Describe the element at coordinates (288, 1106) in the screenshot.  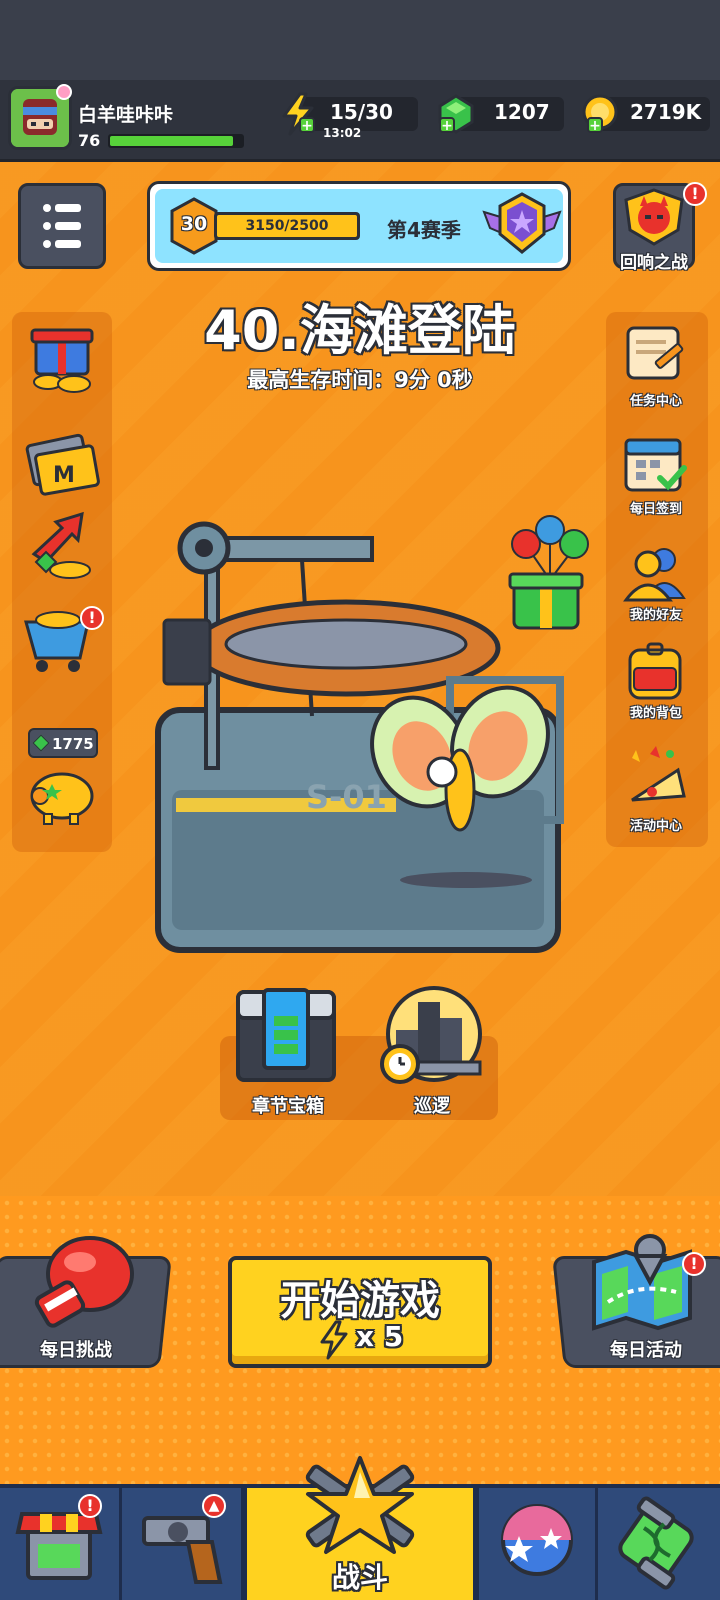
I see `chapter-chest-label: 章节宝箱` at that location.